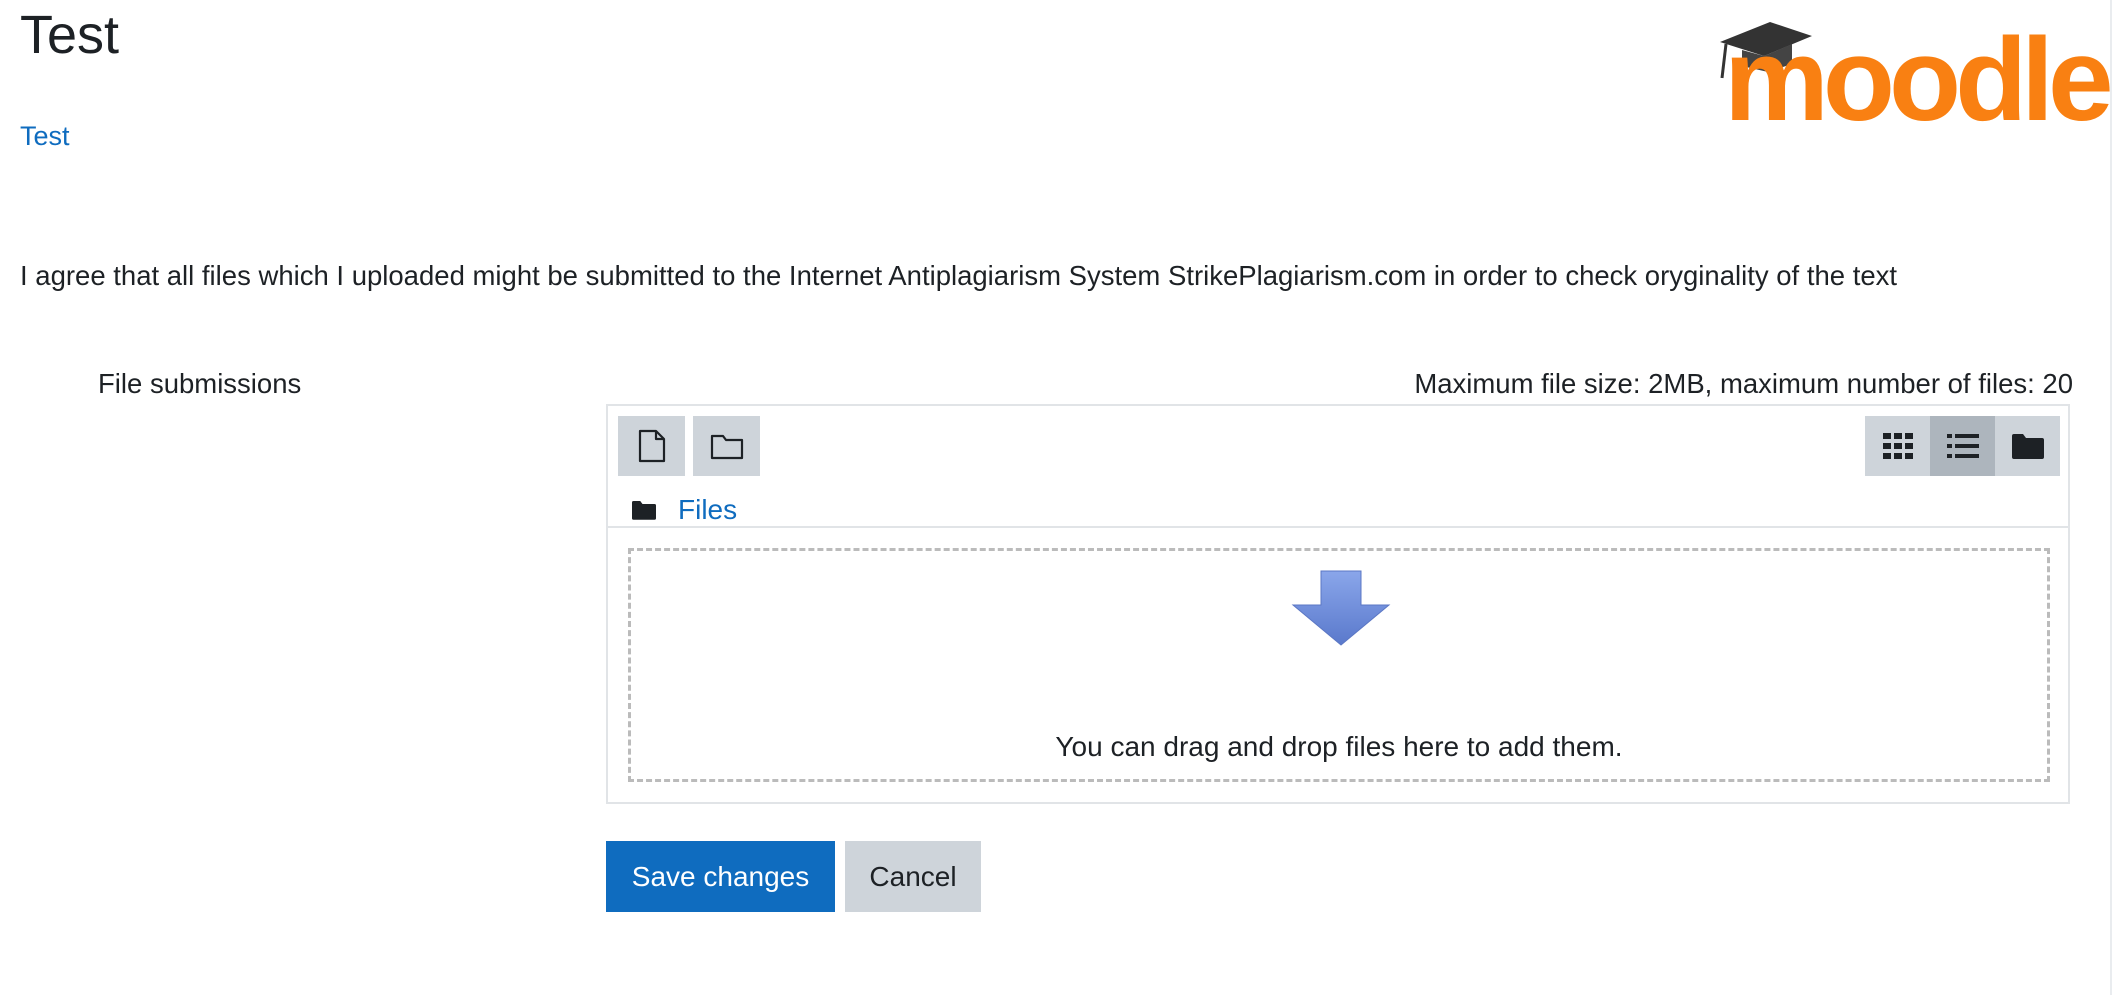  I want to click on grid-icon, so click(1897, 446).